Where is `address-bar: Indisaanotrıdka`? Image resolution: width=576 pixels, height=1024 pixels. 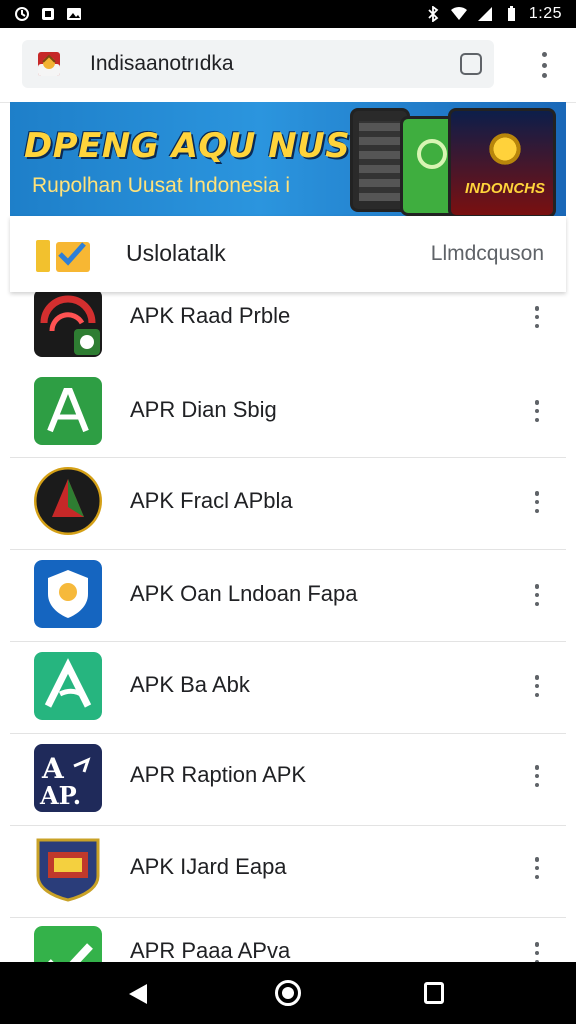
address-bar: Indisaanotrıdka is located at coordinates (258, 64).